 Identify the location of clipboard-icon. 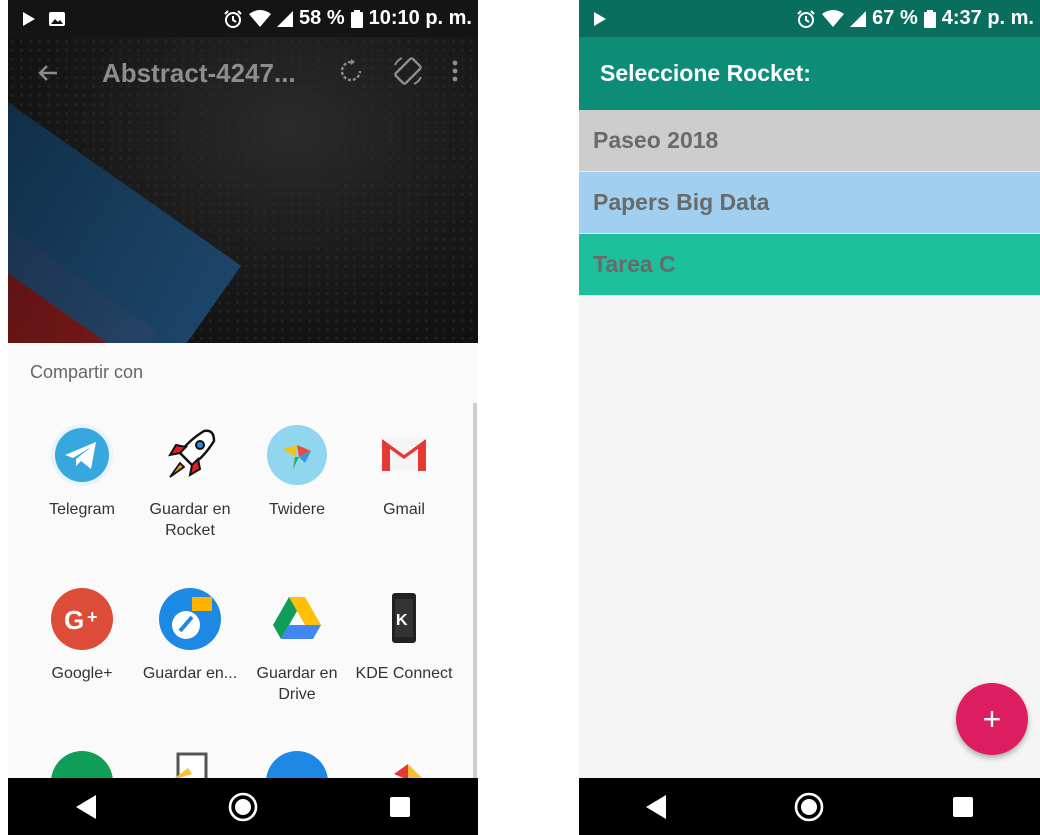
(190, 764).